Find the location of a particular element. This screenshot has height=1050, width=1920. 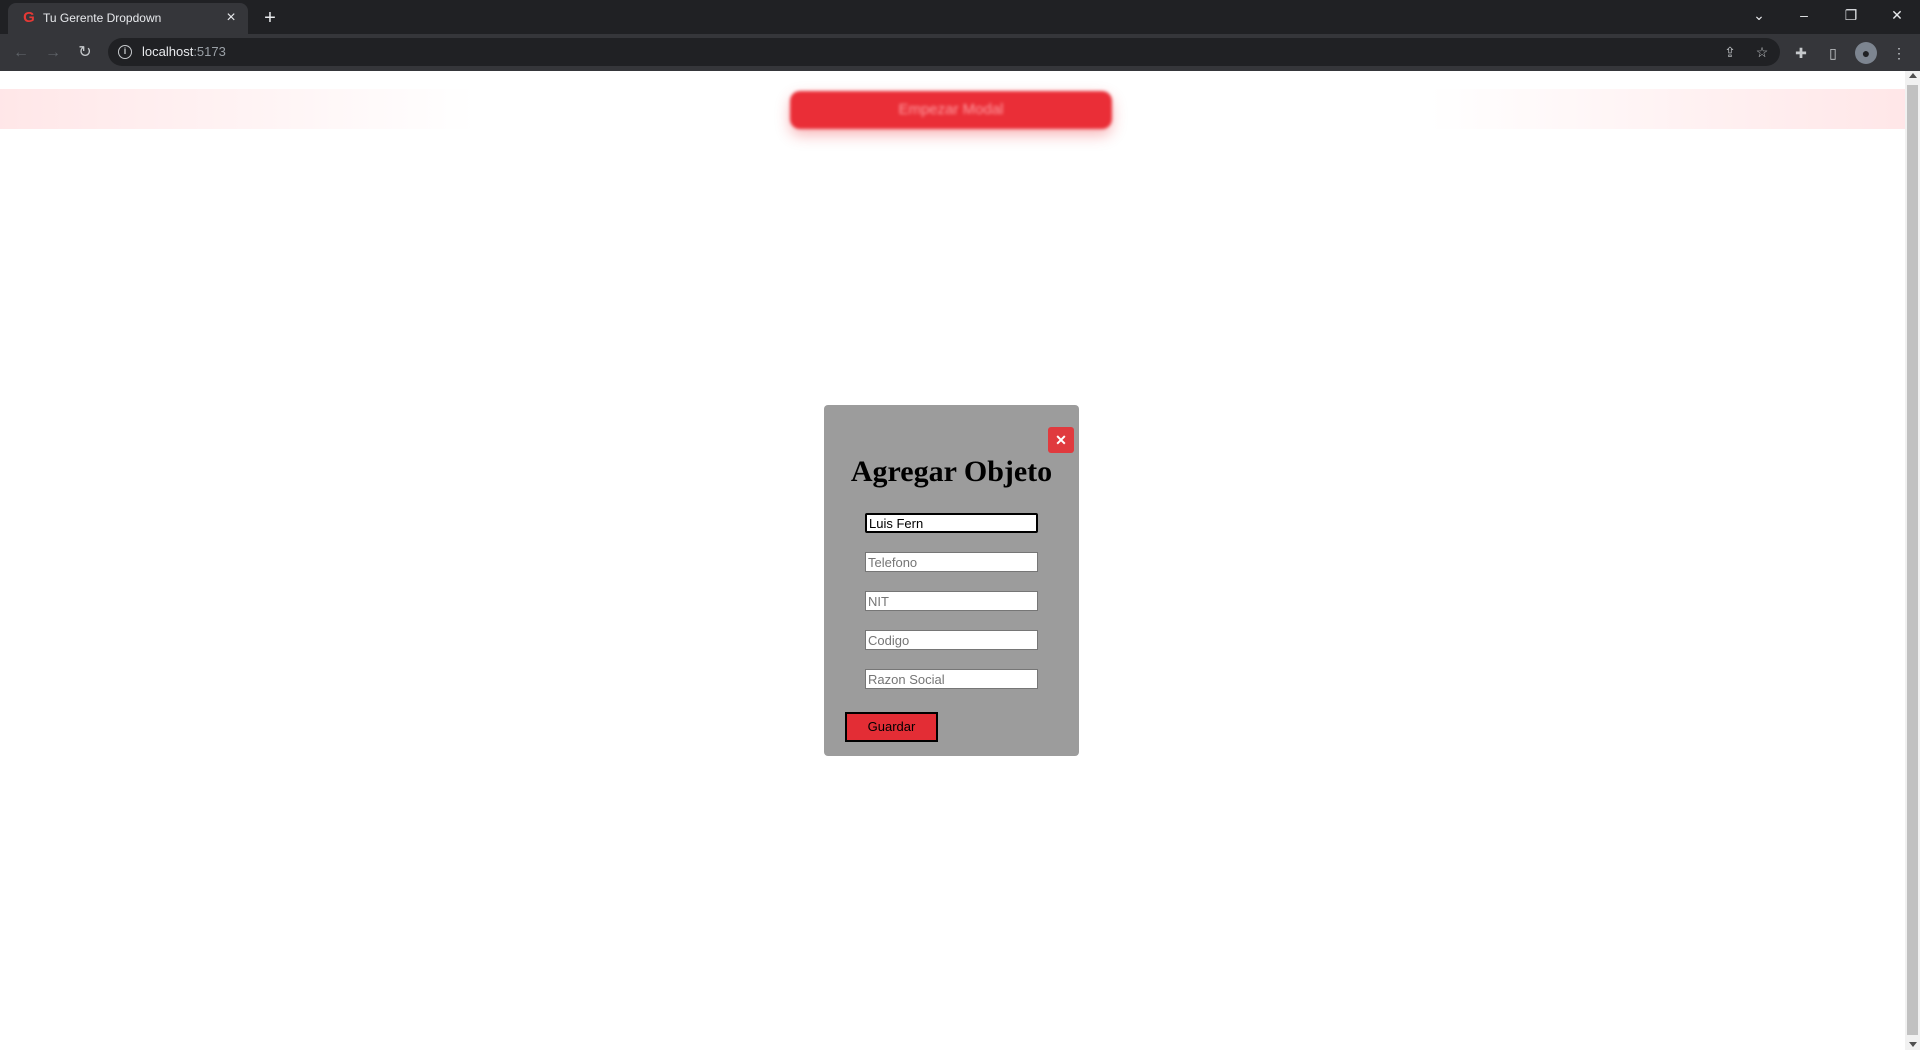

add-object-modal: ✕ Agregar Objeto Guardar is located at coordinates (951, 580).